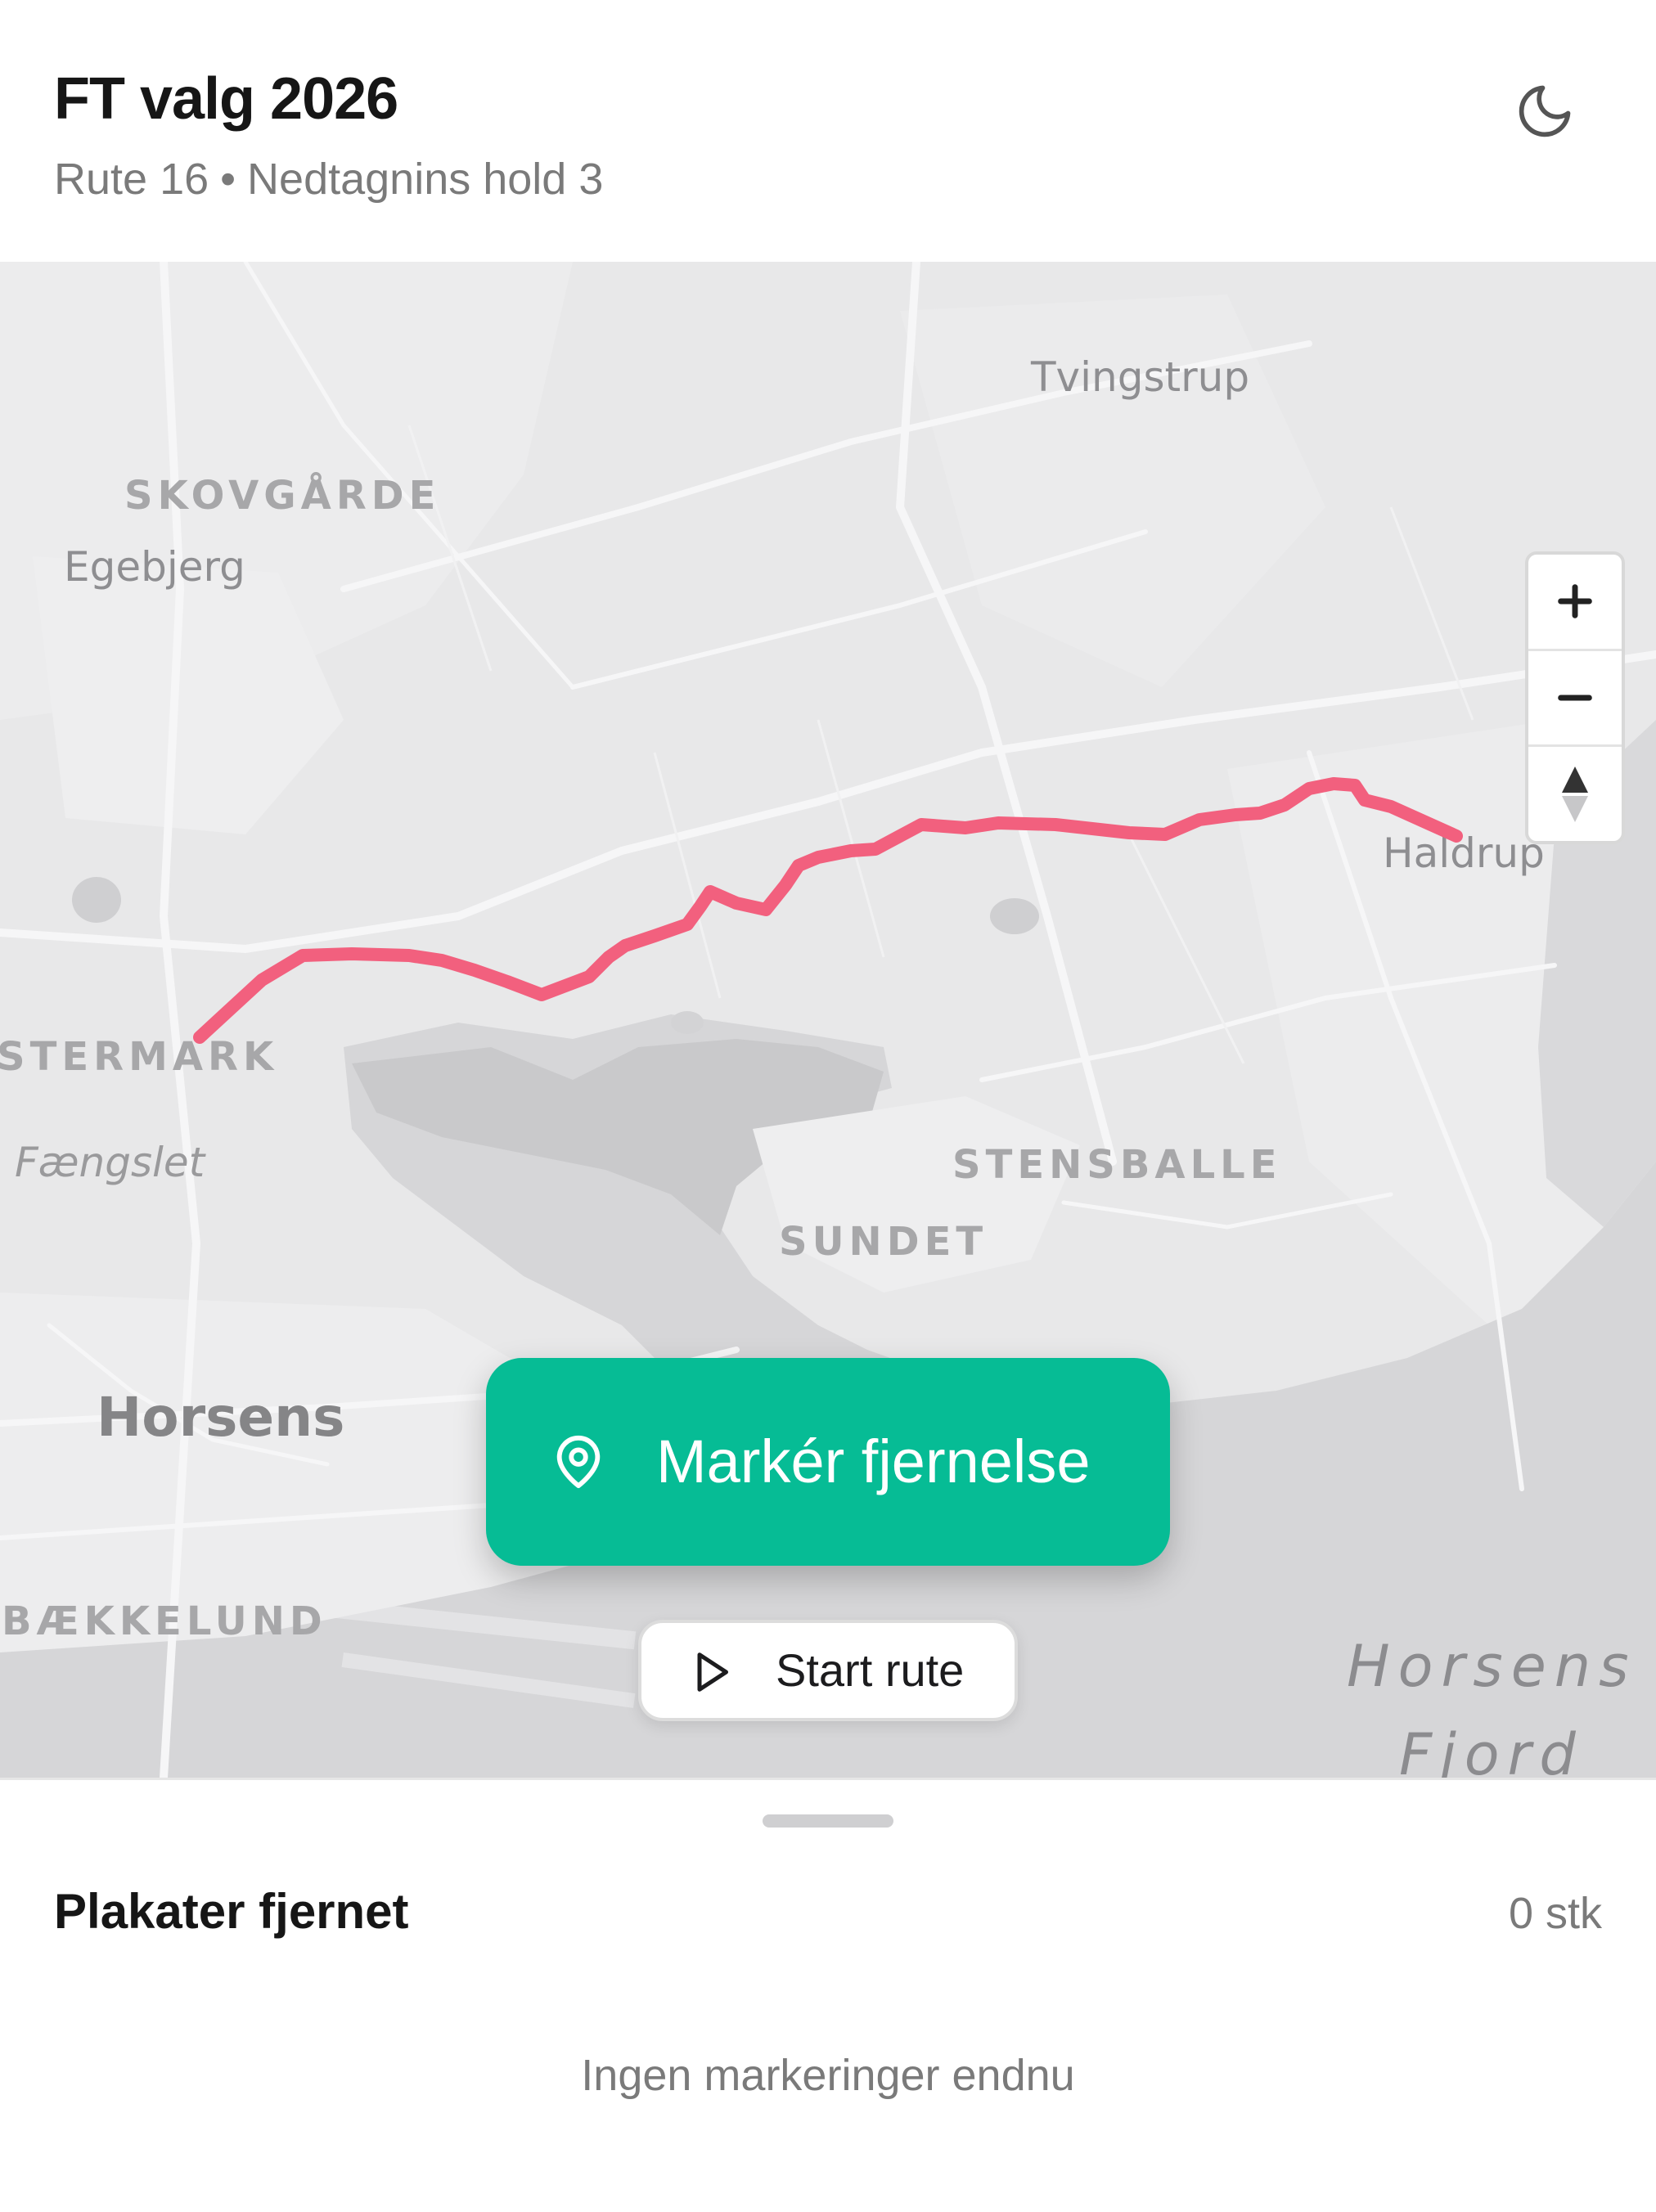  What do you see at coordinates (226, 99) in the screenshot?
I see `page-title: FT valg 2026` at bounding box center [226, 99].